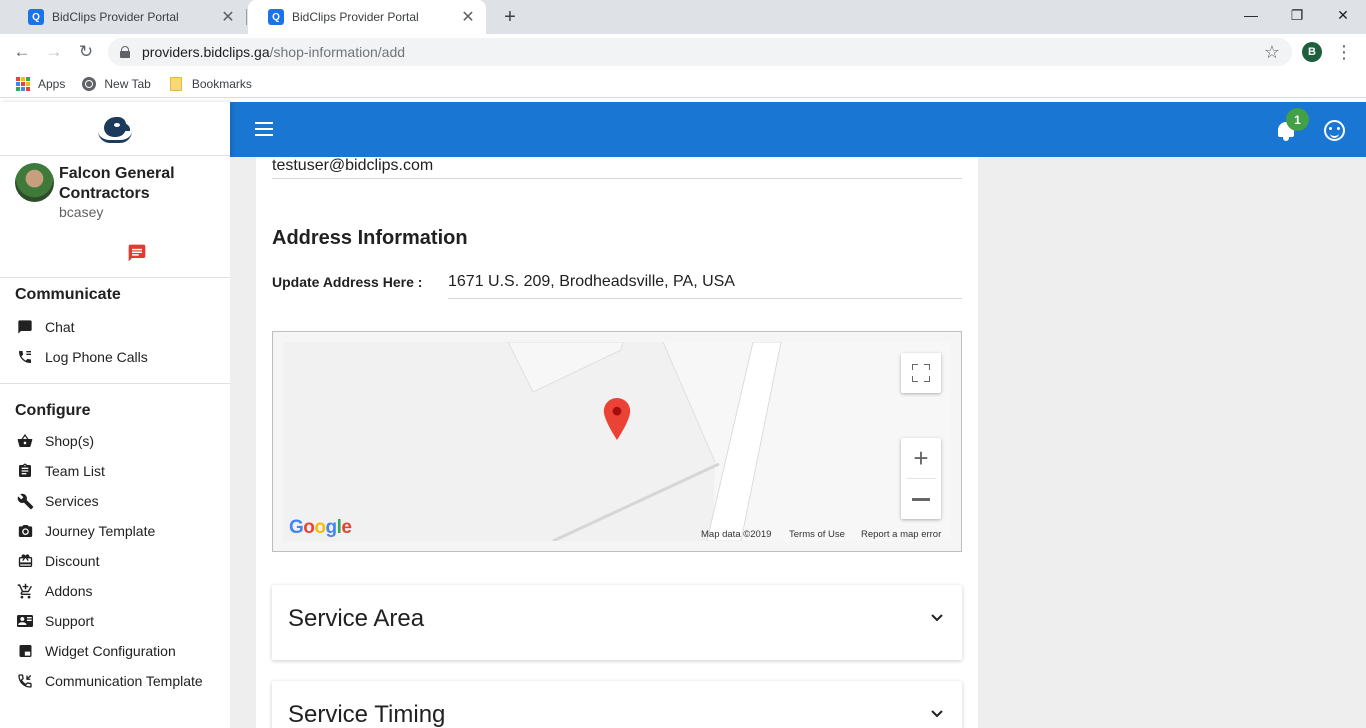 Image resolution: width=1366 pixels, height=728 pixels. I want to click on sidebar-item-log-phone-calls: Log Phone Calls, so click(115, 357).